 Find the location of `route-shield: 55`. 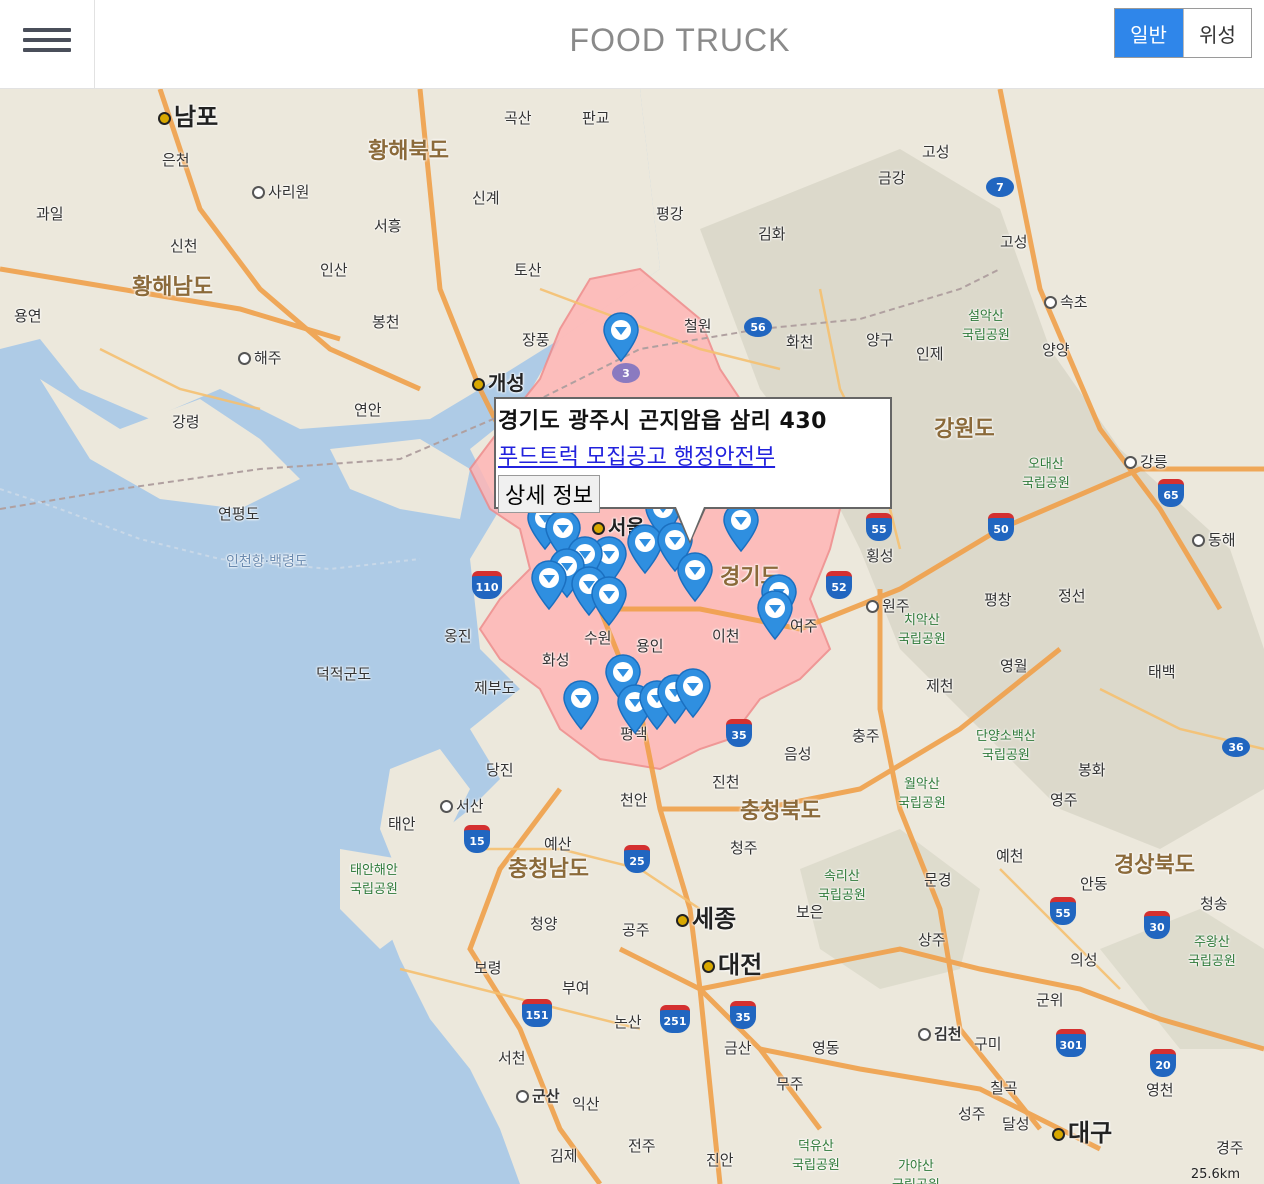

route-shield: 55 is located at coordinates (1063, 911).